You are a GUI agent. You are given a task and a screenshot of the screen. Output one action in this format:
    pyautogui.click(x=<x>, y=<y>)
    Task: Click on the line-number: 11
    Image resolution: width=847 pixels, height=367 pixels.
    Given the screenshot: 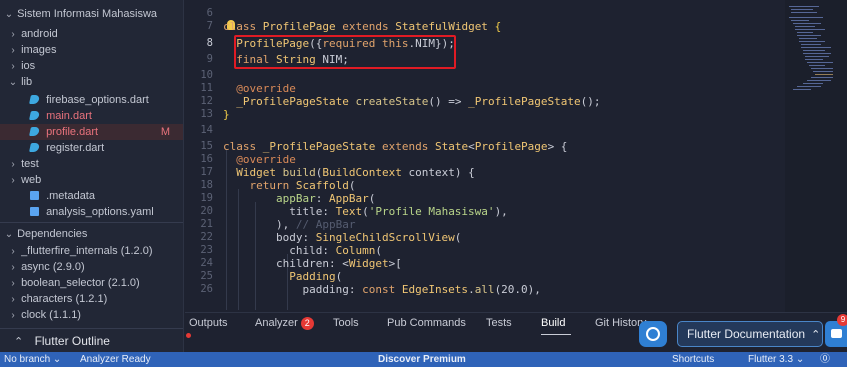 What is the action you would take?
    pyautogui.click(x=206, y=88)
    